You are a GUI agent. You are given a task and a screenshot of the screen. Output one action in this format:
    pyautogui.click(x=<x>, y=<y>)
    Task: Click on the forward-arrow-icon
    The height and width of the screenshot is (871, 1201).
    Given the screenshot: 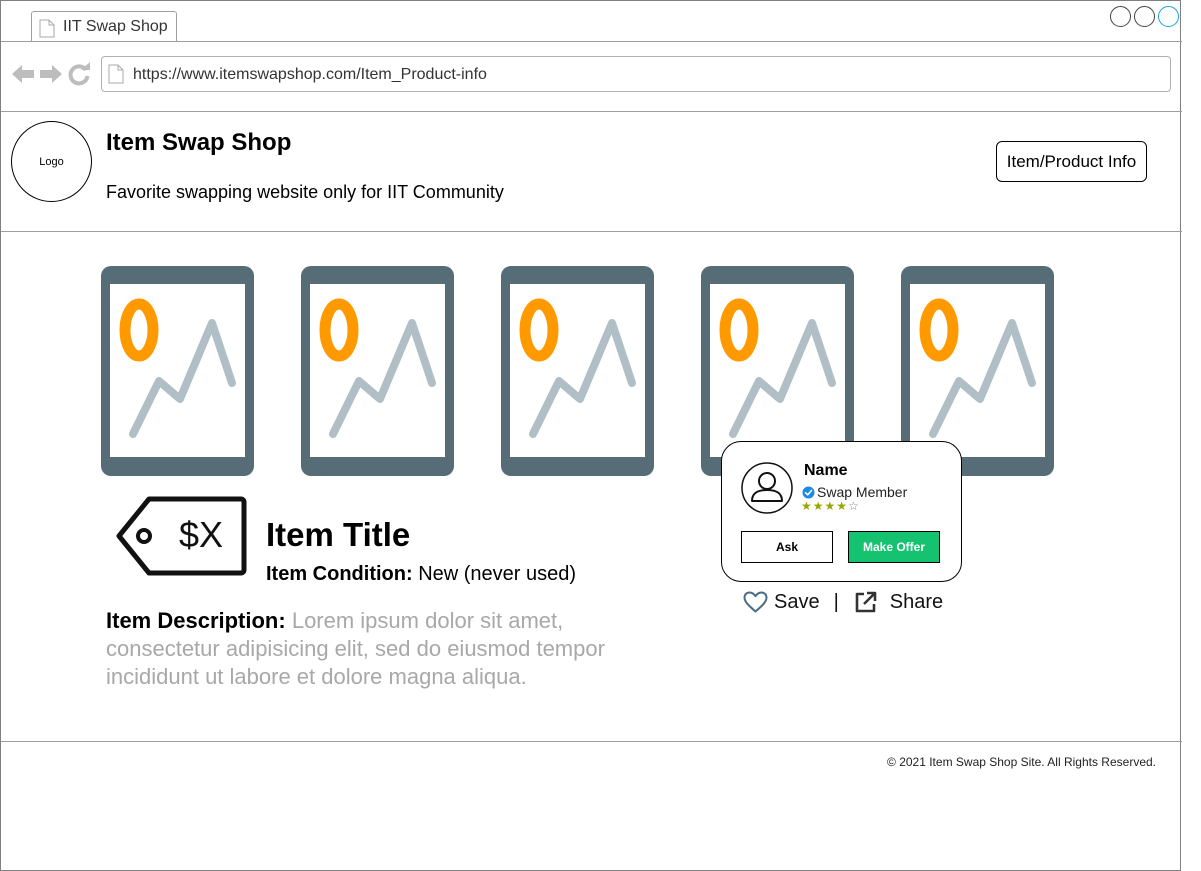 What is the action you would take?
    pyautogui.click(x=51, y=74)
    